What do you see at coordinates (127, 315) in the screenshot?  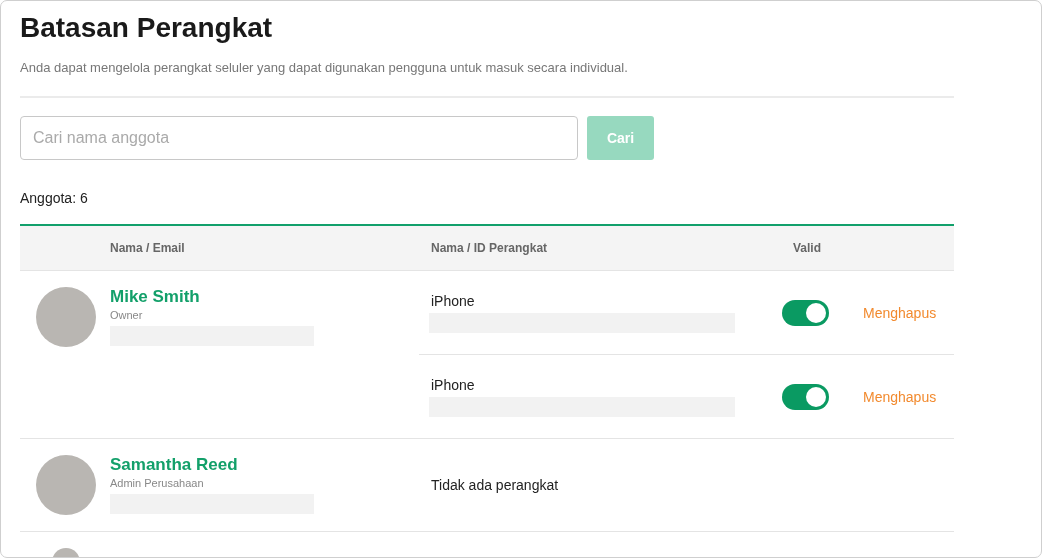 I see `member-role: Owner` at bounding box center [127, 315].